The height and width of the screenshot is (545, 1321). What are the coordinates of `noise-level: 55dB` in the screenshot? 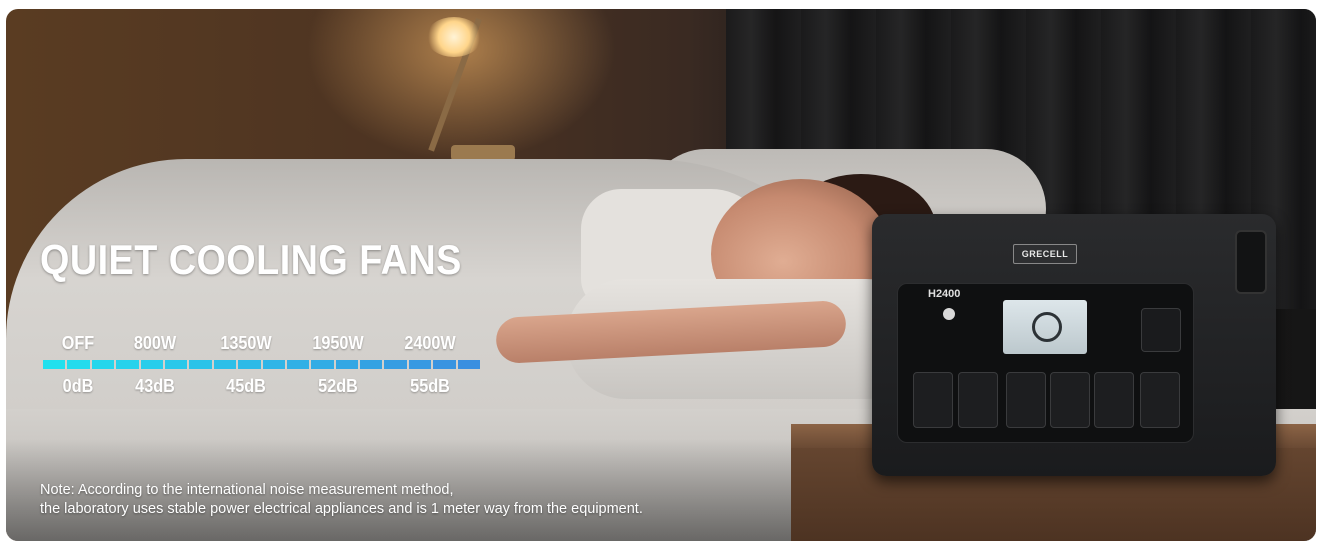 It's located at (430, 386).